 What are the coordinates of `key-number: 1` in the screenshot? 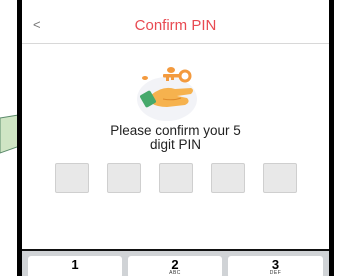 It's located at (75, 264).